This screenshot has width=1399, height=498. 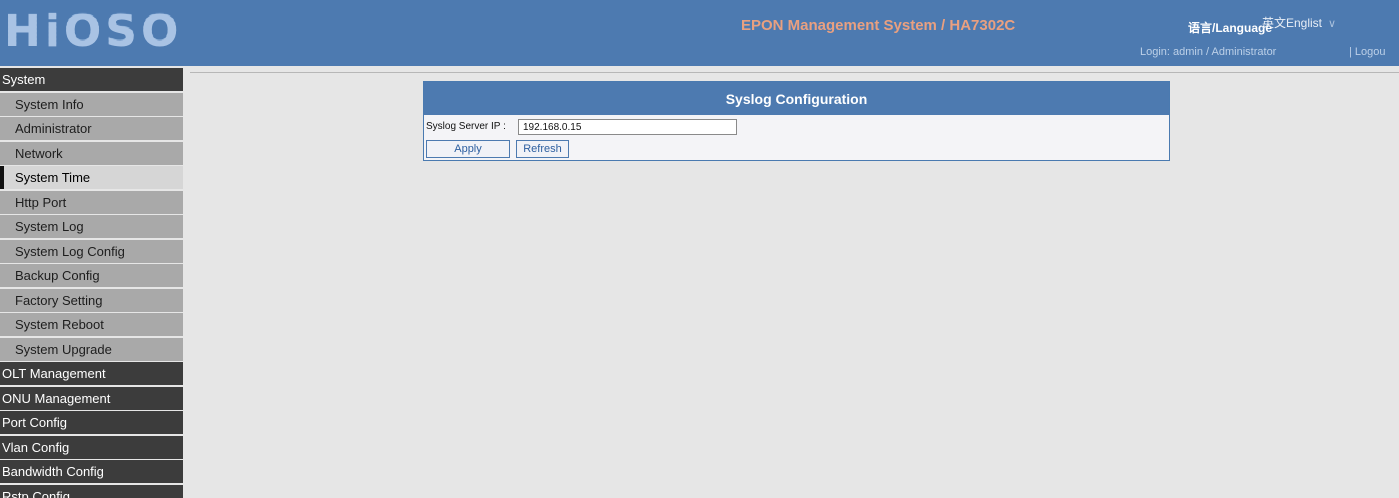 I want to click on sidebar-item-system-log: System Log, so click(x=91, y=226).